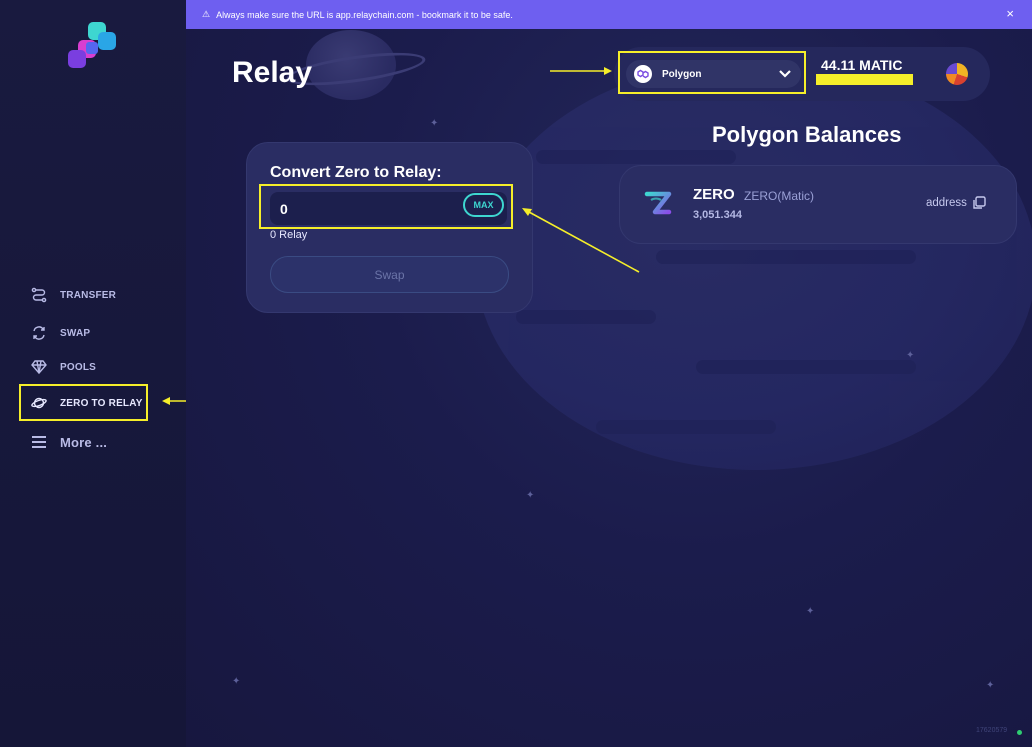 The height and width of the screenshot is (747, 1032). Describe the element at coordinates (714, 194) in the screenshot. I see `token-symbol: ZERO` at that location.